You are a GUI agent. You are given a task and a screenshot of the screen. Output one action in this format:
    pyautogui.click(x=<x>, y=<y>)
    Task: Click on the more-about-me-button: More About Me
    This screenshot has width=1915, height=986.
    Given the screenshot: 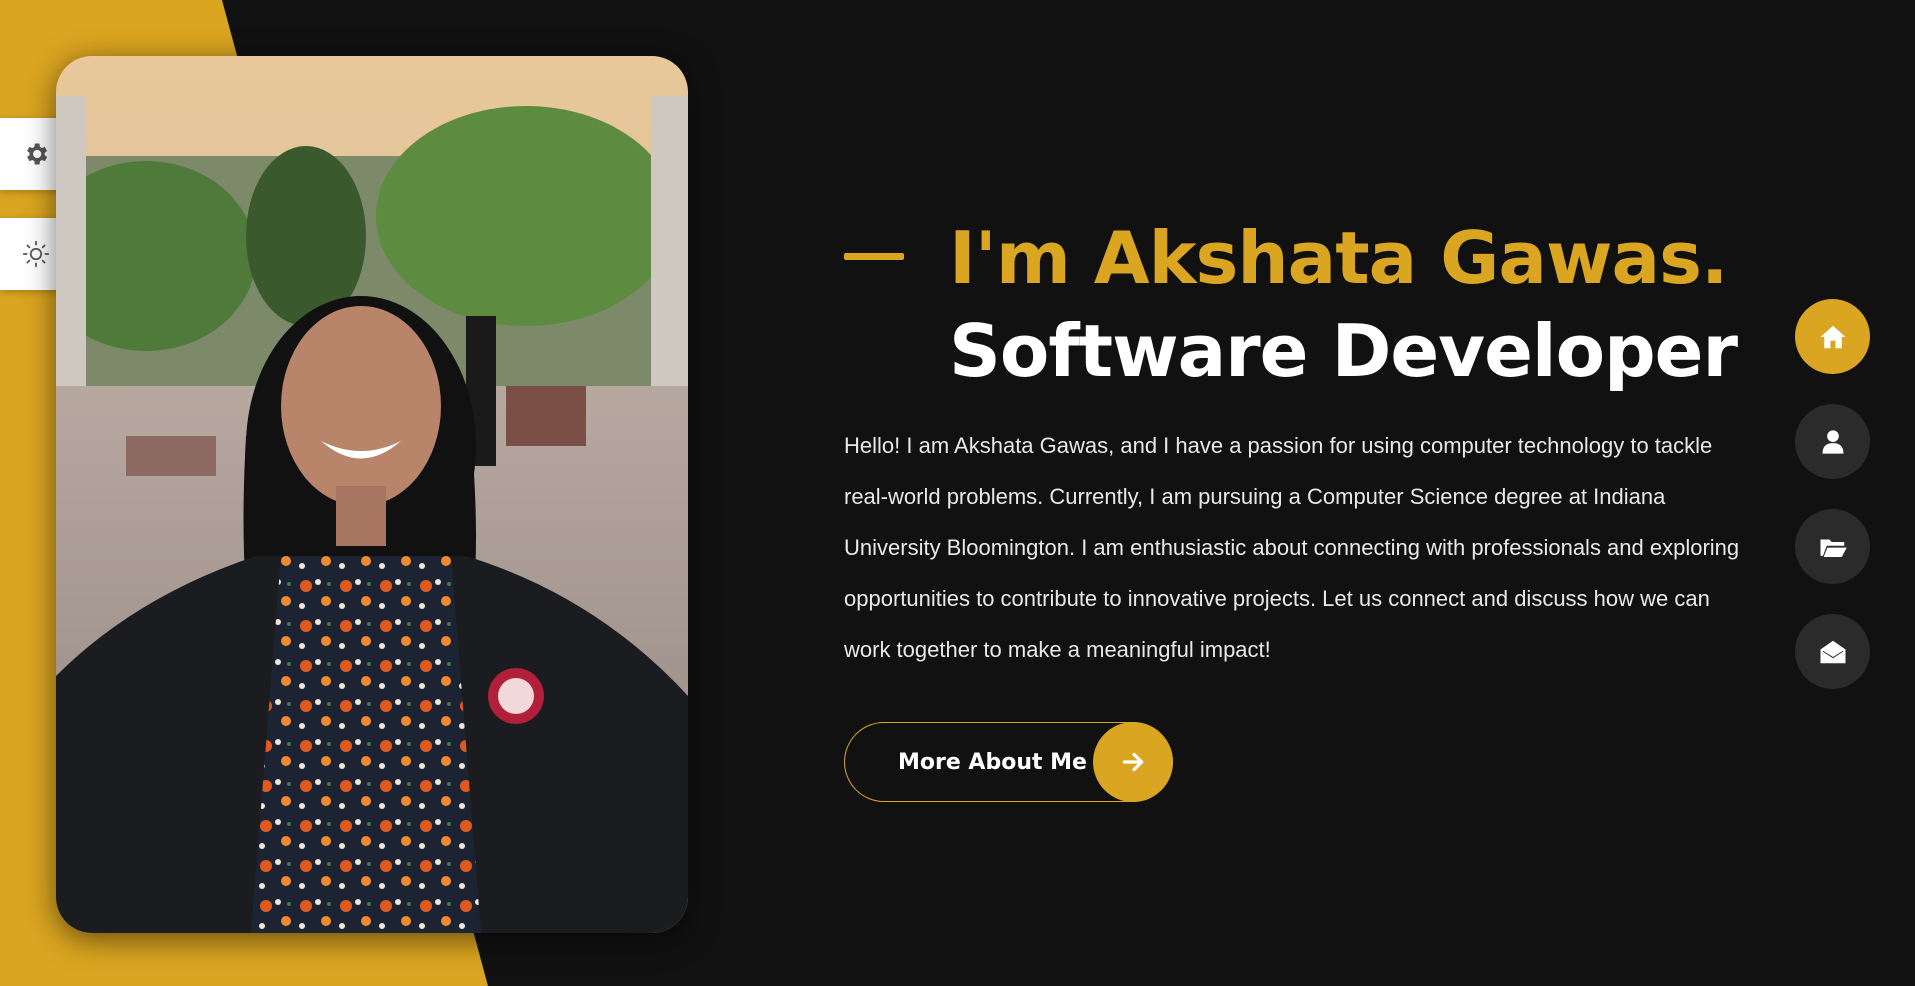 What is the action you would take?
    pyautogui.click(x=1008, y=762)
    